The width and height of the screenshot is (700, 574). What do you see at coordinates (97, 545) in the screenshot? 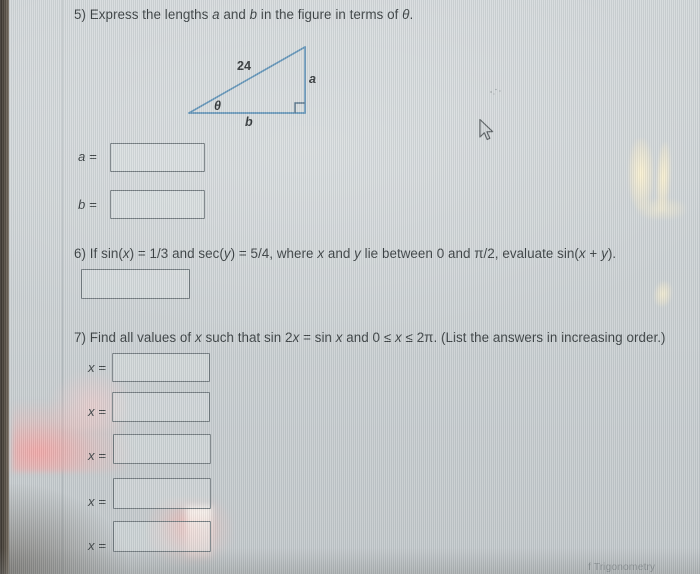
I see `answer-label-x-5: x =` at bounding box center [97, 545].